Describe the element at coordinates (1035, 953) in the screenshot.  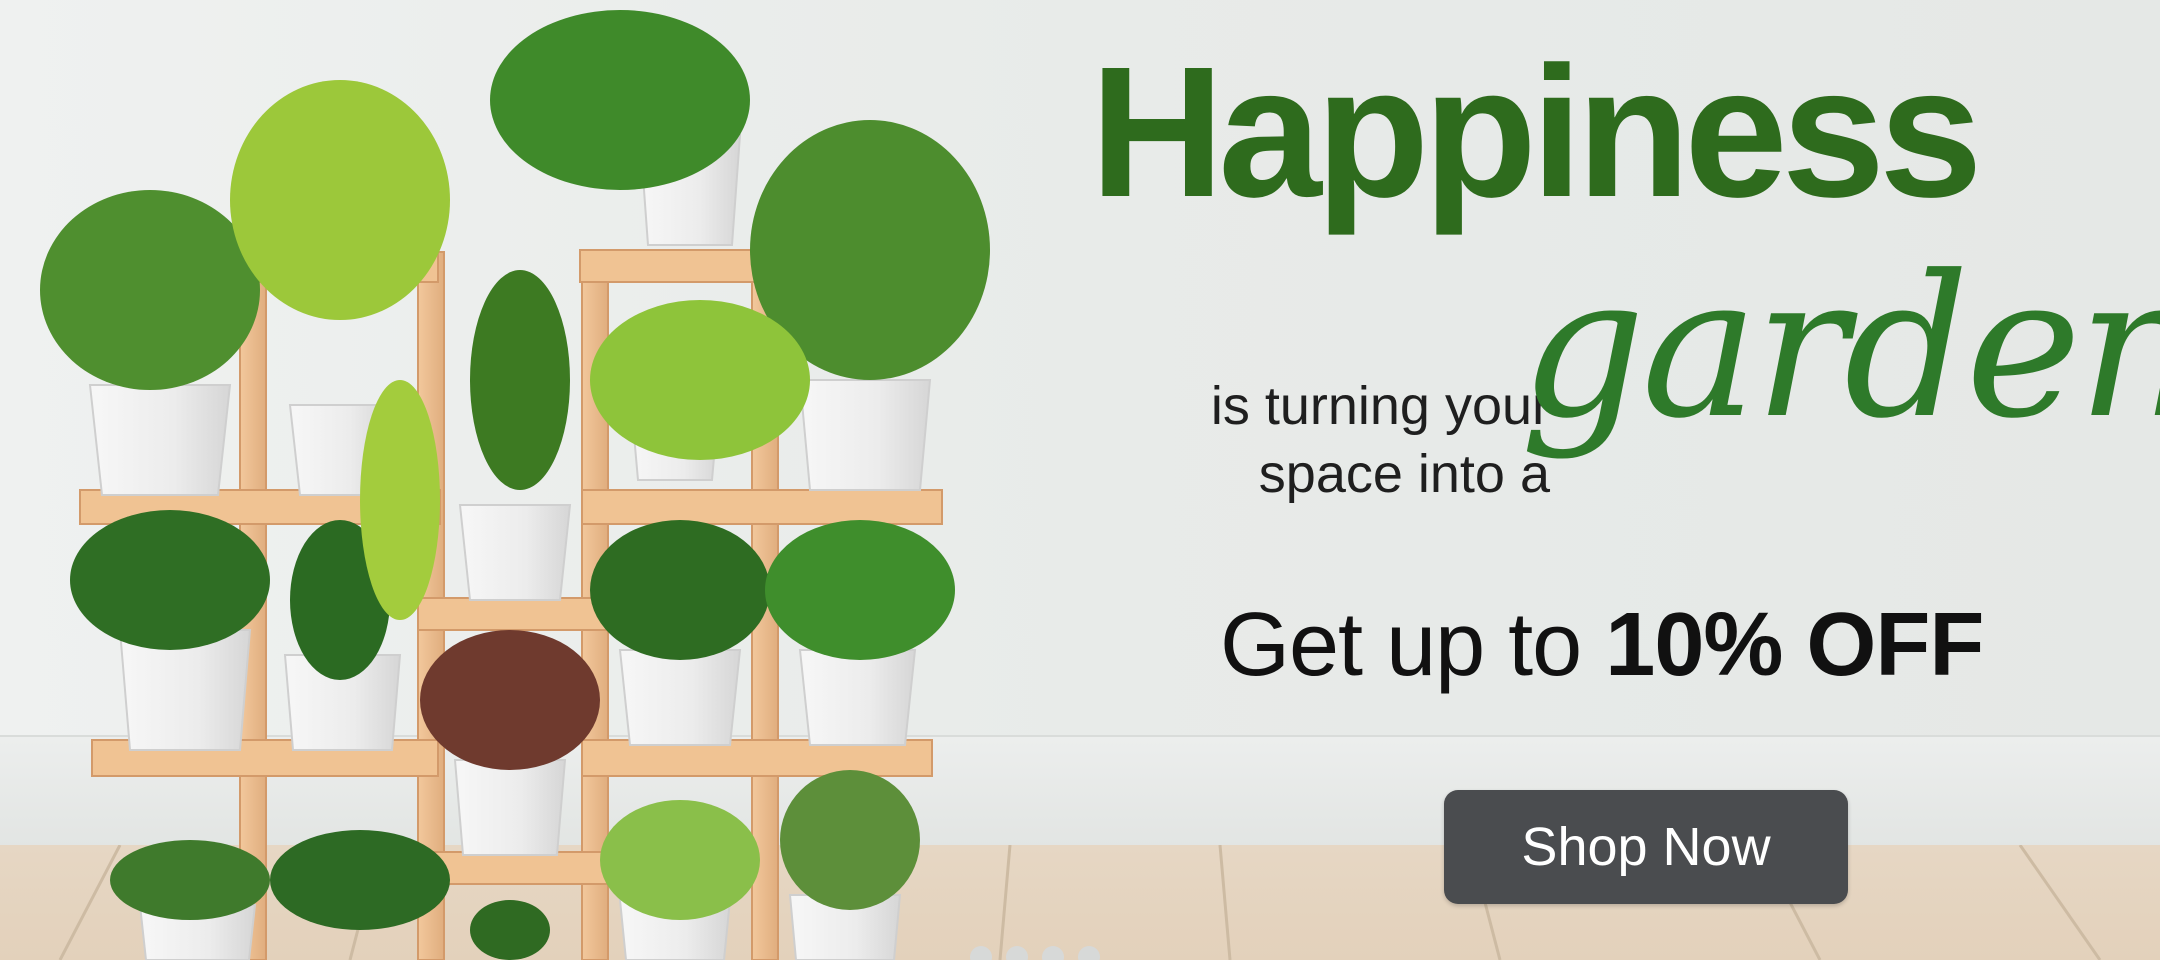
I see `carousel-dots` at that location.